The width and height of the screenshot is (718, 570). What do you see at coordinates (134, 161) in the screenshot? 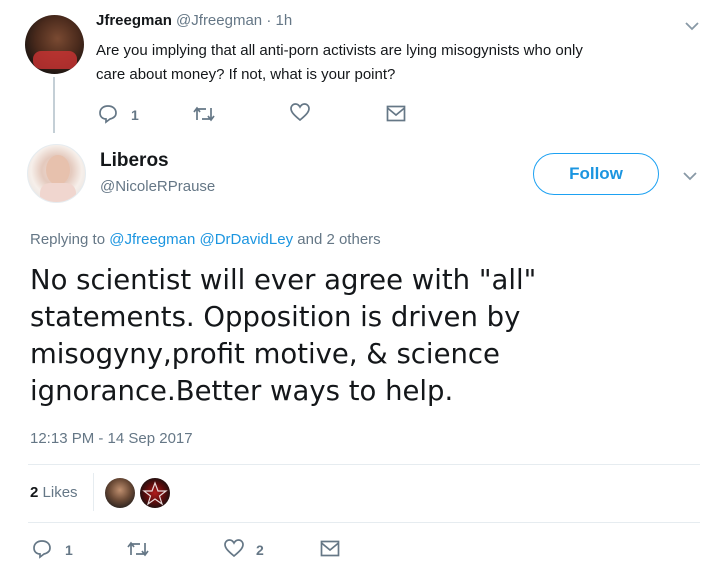
I see `tweet-author-name: Liberos` at bounding box center [134, 161].